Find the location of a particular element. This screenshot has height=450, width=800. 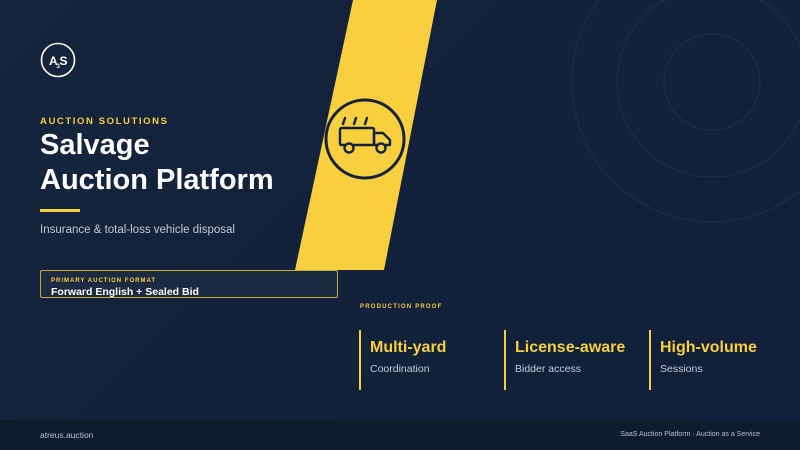

subtitle: Insurance & total-loss vehicle disposal is located at coordinates (137, 230).